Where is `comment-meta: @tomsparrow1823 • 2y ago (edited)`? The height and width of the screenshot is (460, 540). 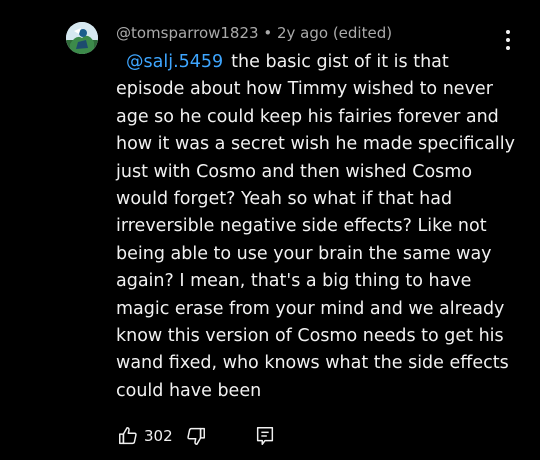
comment-meta: @tomsparrow1823 • 2y ago (edited) is located at coordinates (254, 33).